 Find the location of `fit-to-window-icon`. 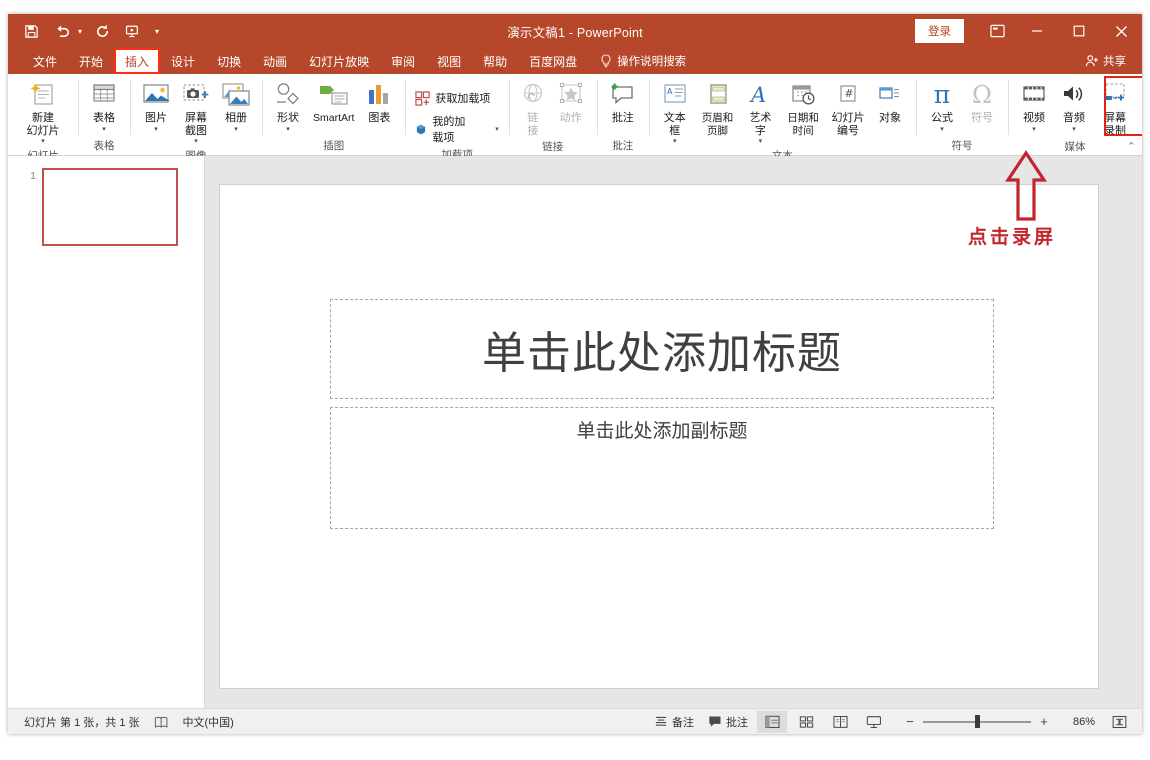

fit-to-window-icon is located at coordinates (1119, 722).